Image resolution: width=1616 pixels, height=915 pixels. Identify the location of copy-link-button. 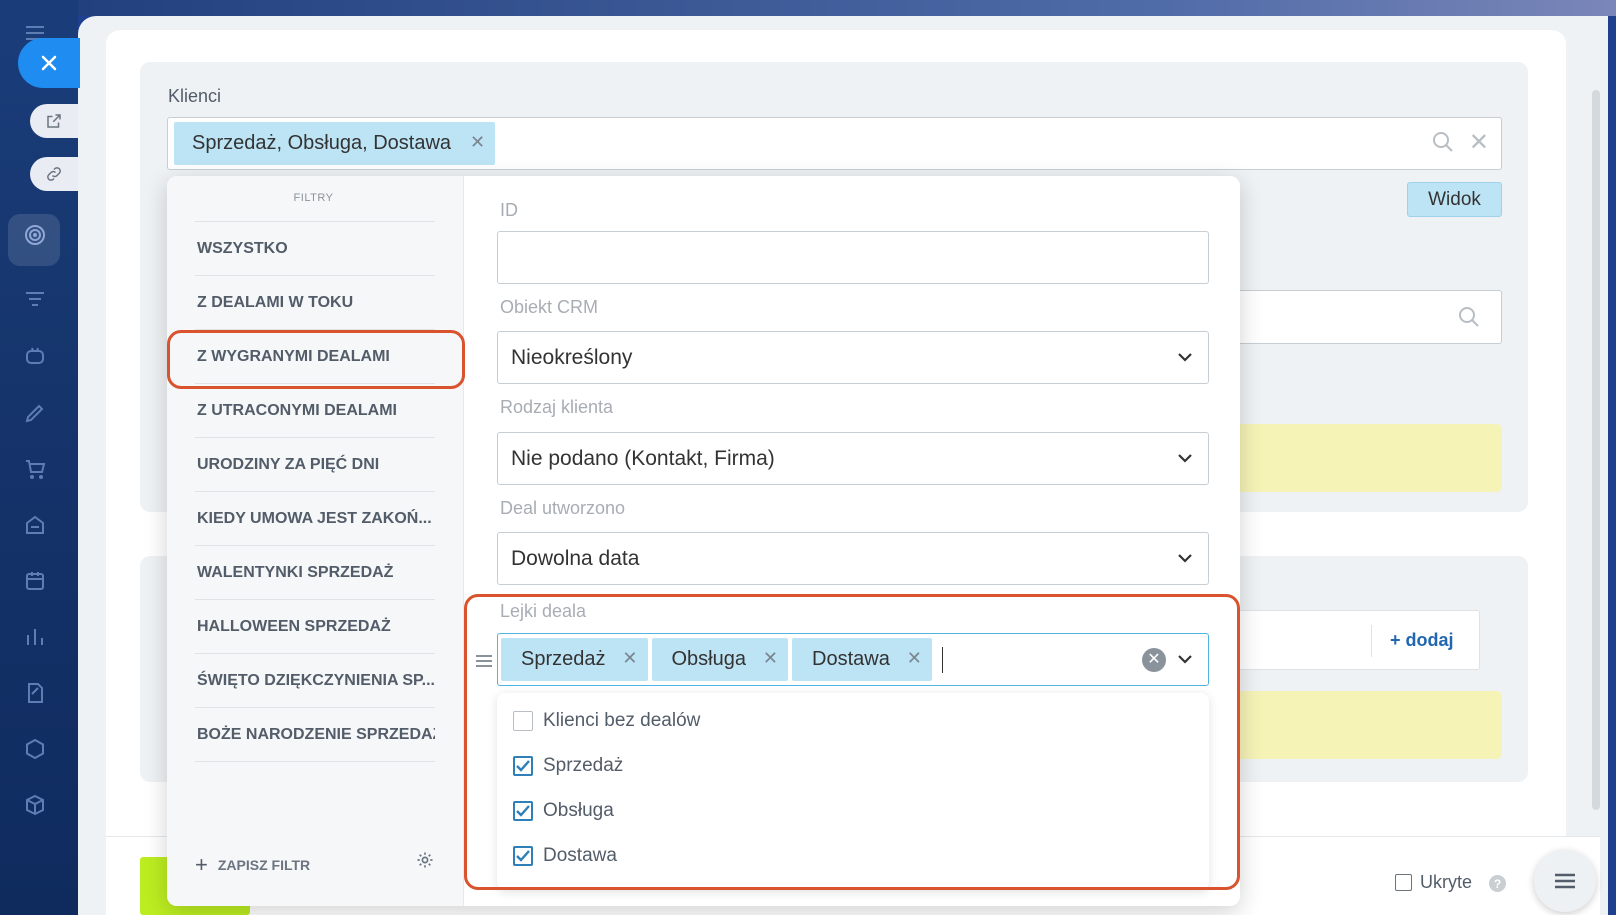
(54, 174).